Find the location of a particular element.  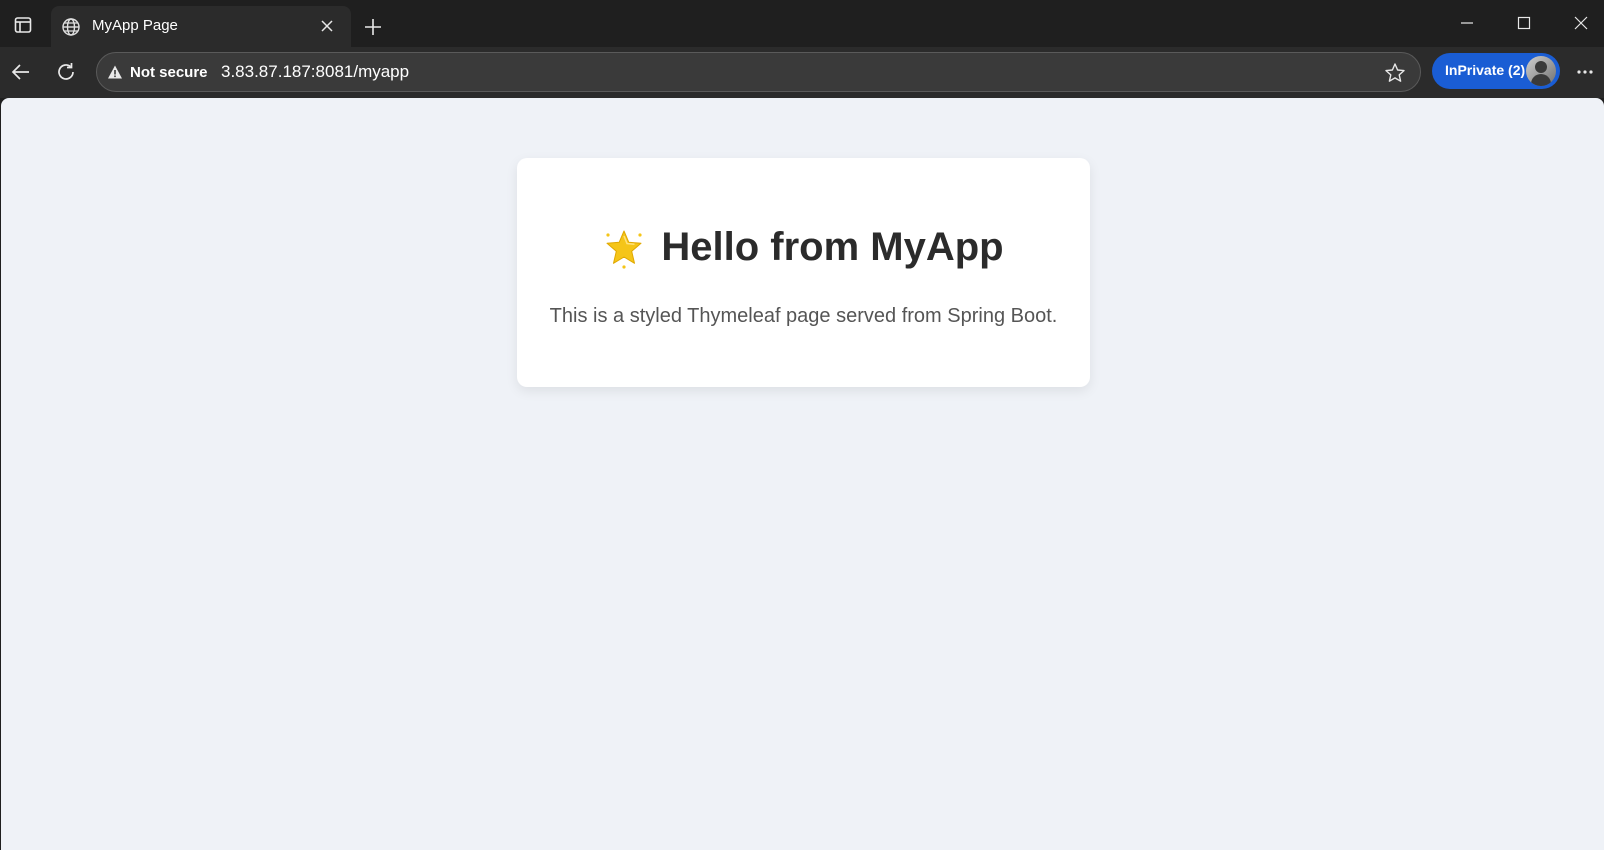

warning-icon is located at coordinates (115, 72).